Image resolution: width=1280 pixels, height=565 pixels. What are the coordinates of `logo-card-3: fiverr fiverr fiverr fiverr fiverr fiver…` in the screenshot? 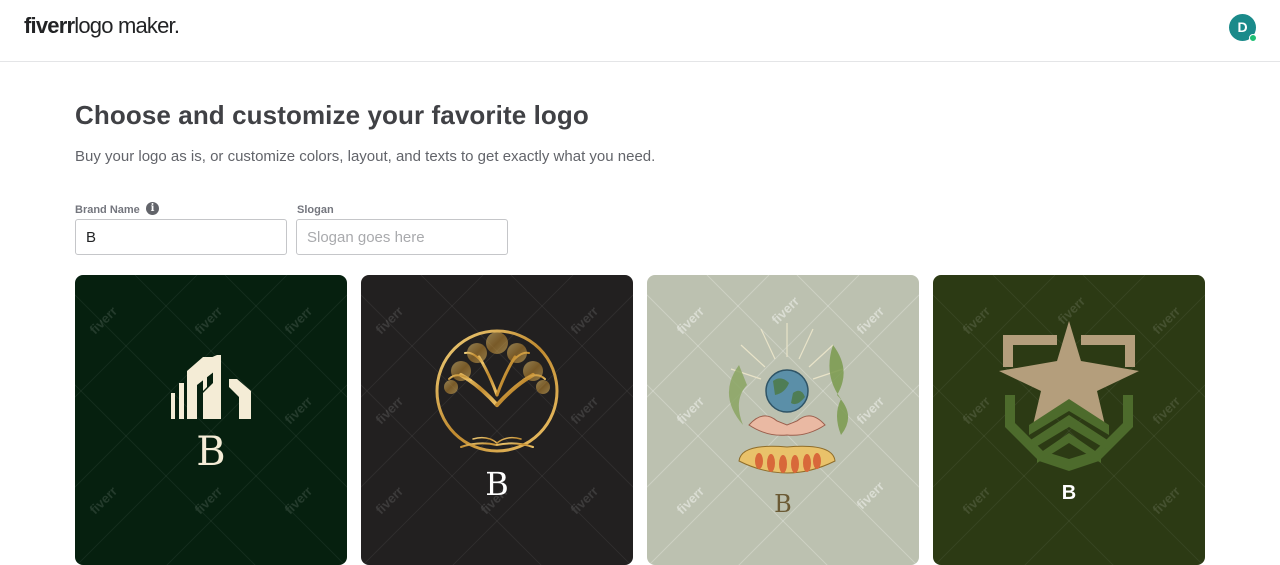 It's located at (783, 420).